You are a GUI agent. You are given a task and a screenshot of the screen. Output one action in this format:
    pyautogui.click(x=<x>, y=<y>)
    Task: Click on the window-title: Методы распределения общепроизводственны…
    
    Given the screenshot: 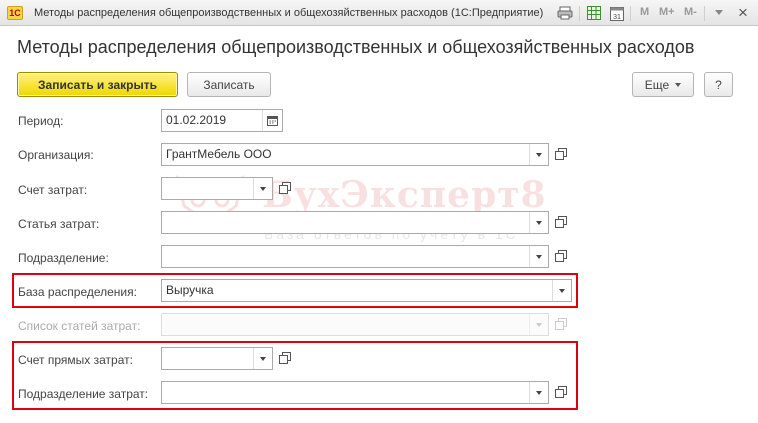 What is the action you would take?
    pyautogui.click(x=289, y=13)
    